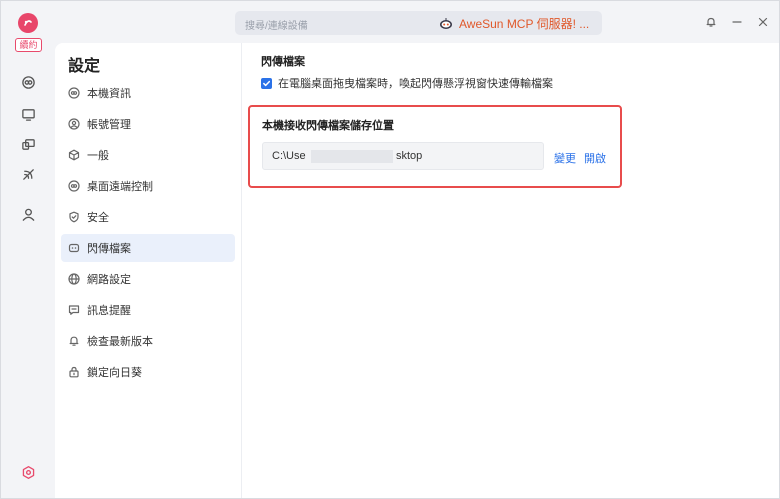 Image resolution: width=780 pixels, height=499 pixels. Describe the element at coordinates (266, 83) in the screenshot. I see `drag-popup-checkbox` at that location.